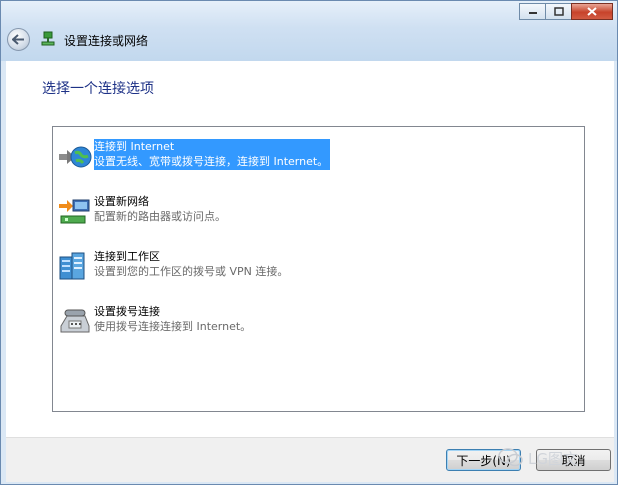 The height and width of the screenshot is (485, 618). What do you see at coordinates (74, 211) in the screenshot?
I see `new-network-icon` at bounding box center [74, 211].